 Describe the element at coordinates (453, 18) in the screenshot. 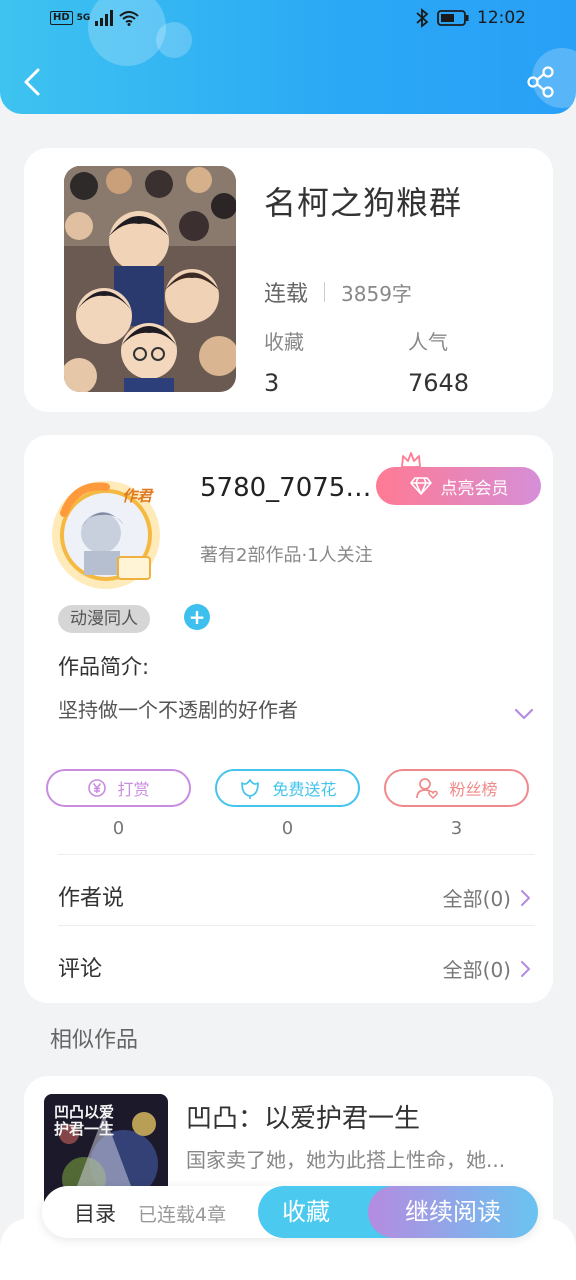

I see `battery-icon` at that location.